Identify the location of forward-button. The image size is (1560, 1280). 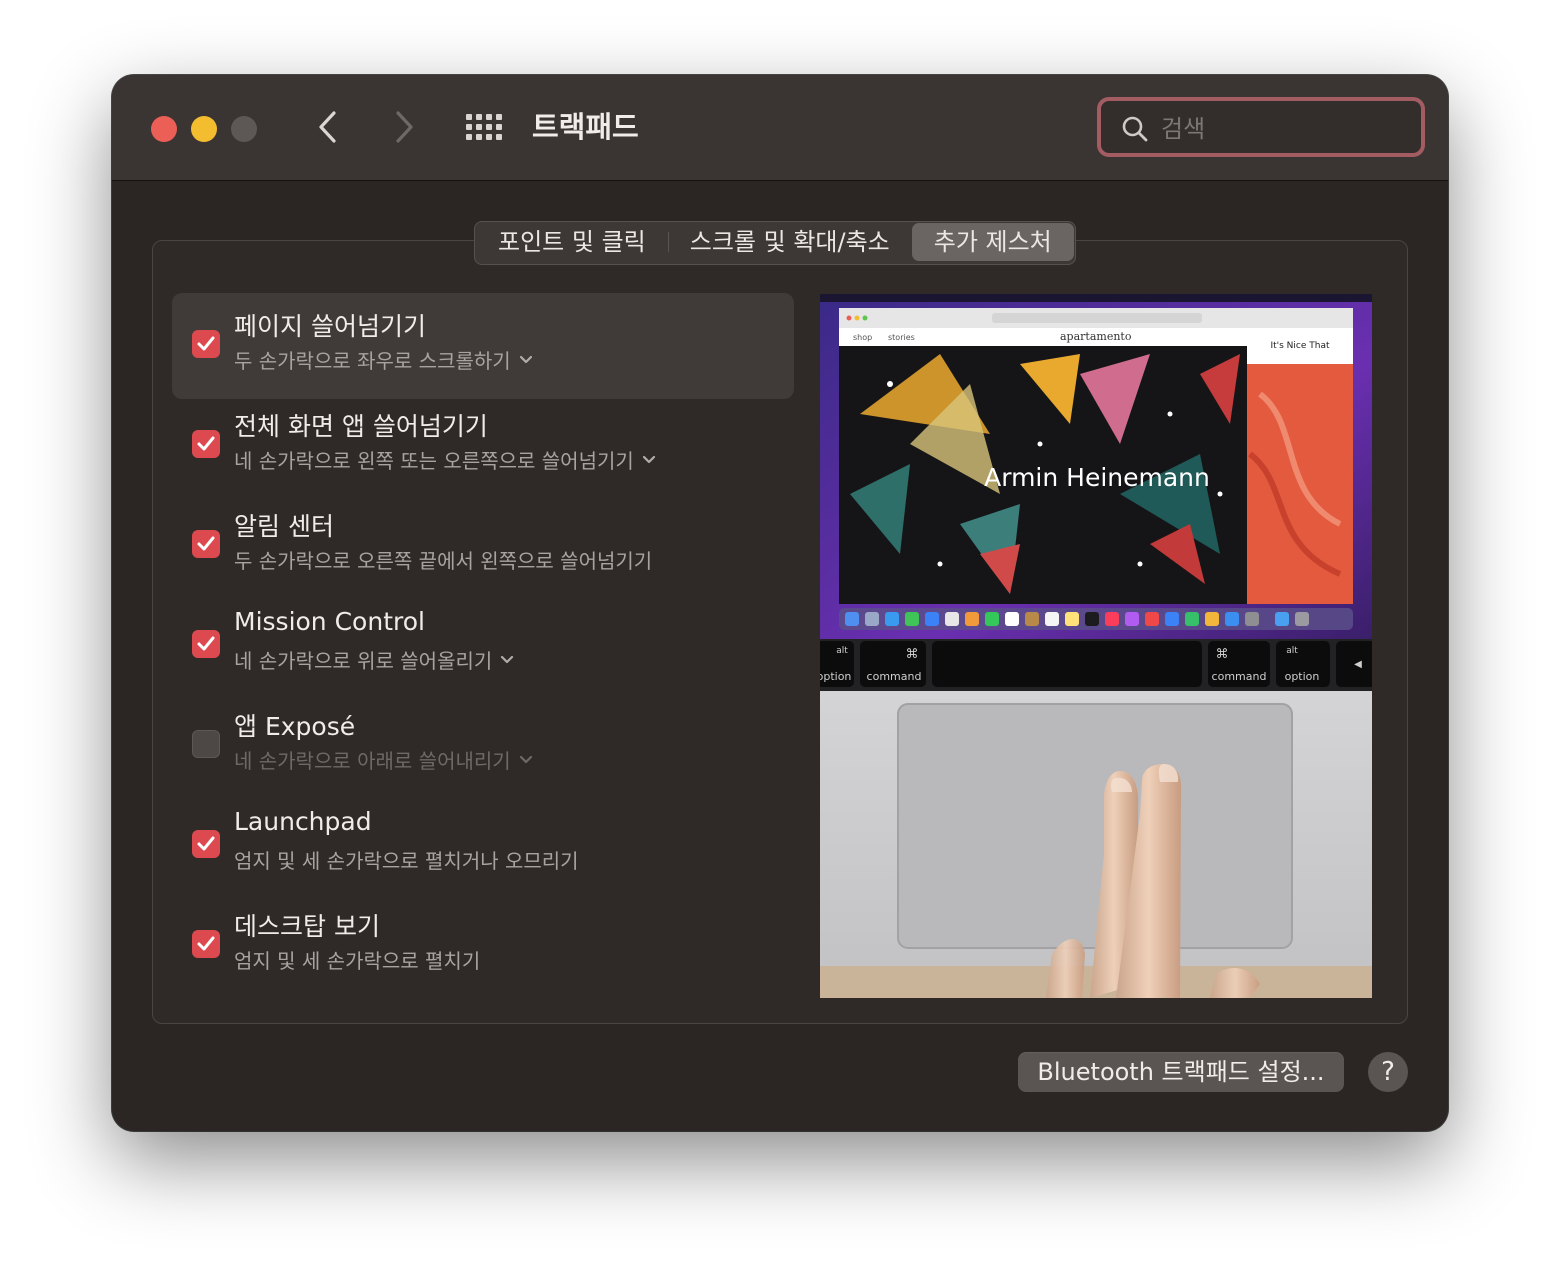
(404, 127).